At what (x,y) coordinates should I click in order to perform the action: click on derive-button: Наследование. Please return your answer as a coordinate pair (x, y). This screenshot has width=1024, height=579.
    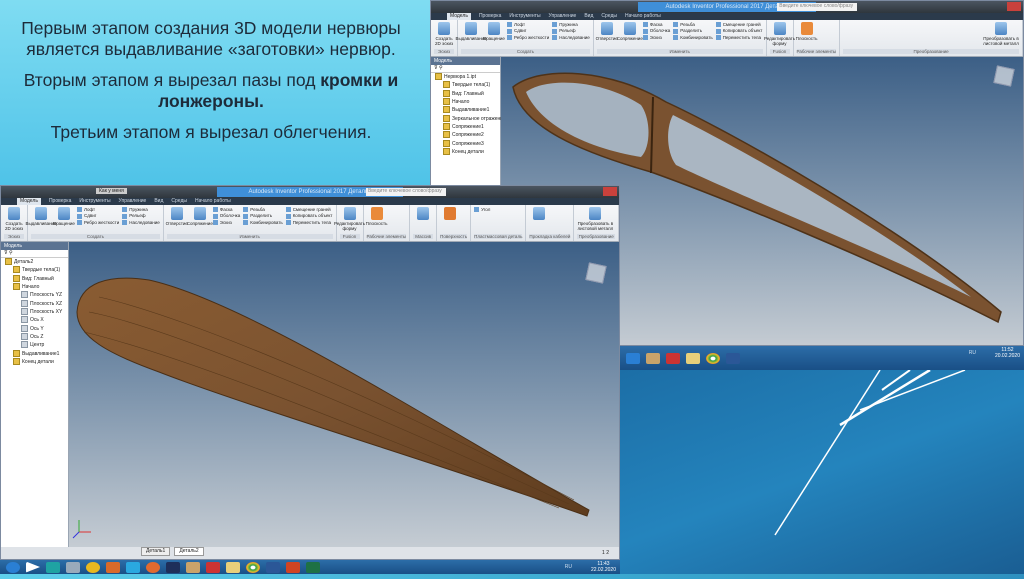
    Looking at the image, I should click on (141, 222).